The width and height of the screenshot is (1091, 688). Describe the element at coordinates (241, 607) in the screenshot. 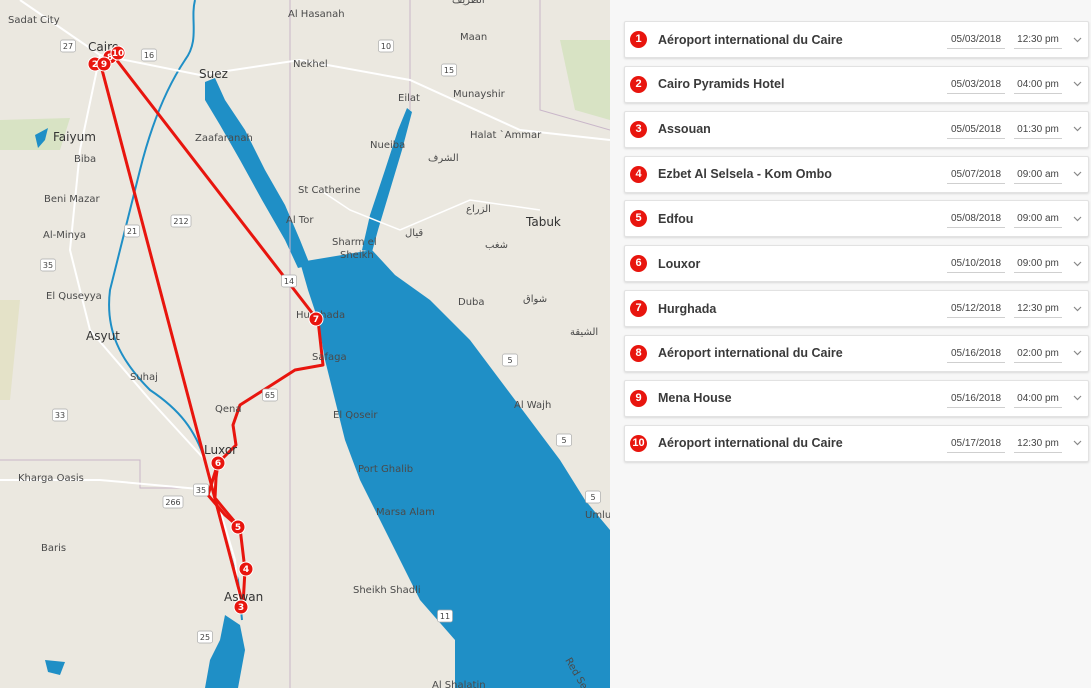

I see `map-marker-3: 3` at that location.